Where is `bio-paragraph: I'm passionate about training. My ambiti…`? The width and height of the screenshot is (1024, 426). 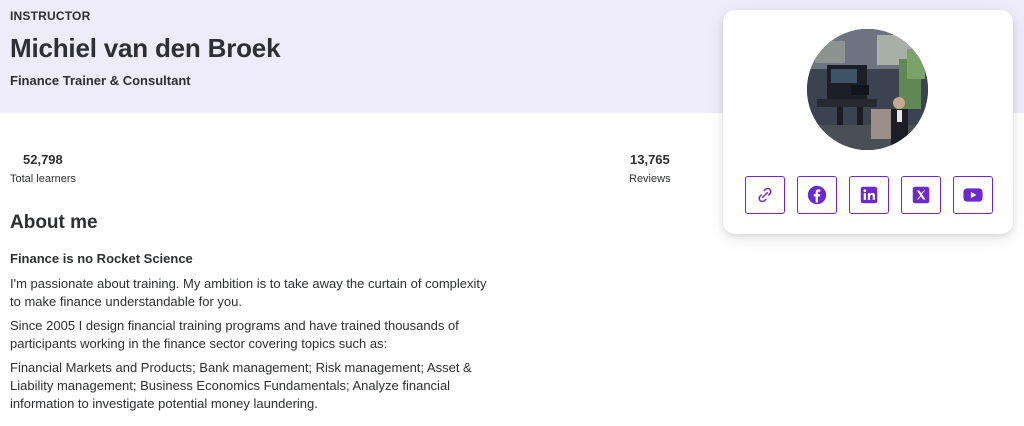 bio-paragraph: I'm passionate about training. My ambiti… is located at coordinates (248, 292).